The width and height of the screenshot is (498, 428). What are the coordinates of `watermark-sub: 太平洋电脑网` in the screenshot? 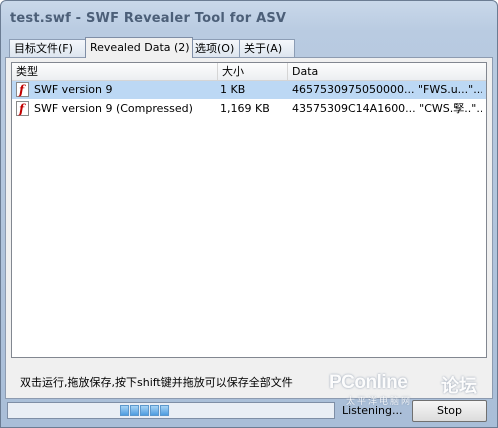 It's located at (379, 402).